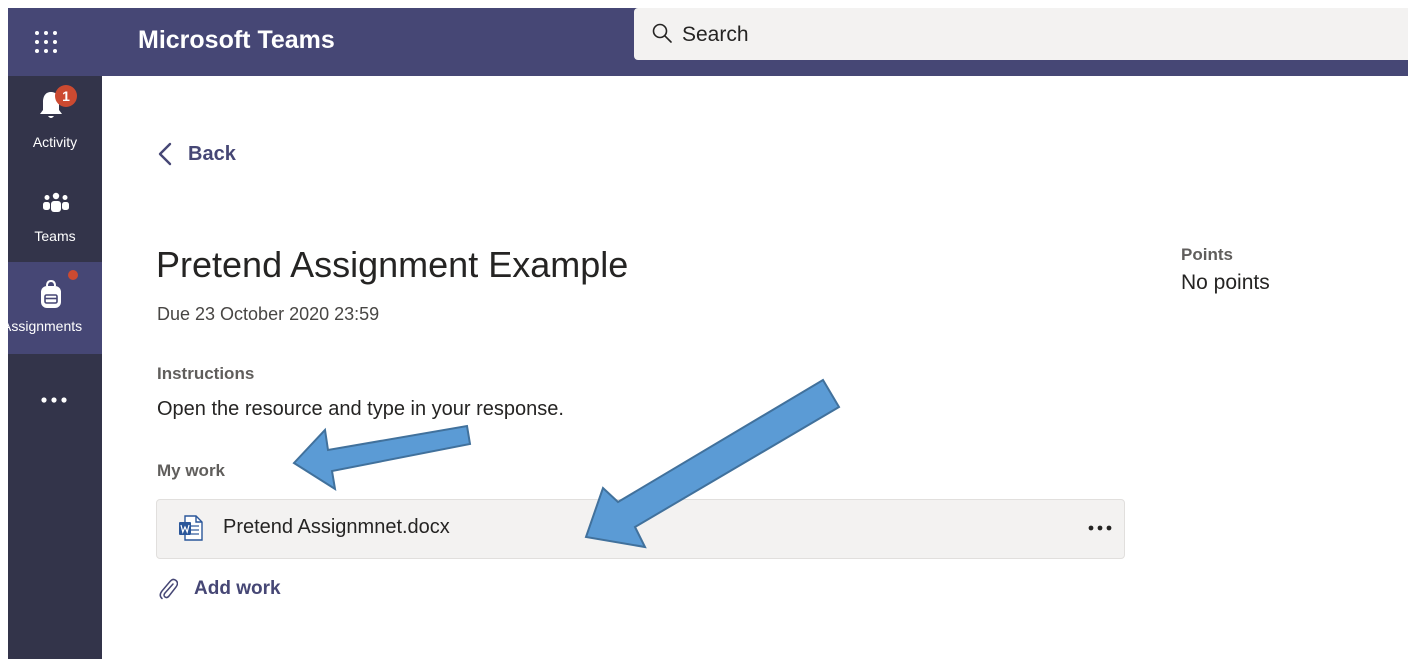  I want to click on rail-item-activity: 1 Activity, so click(55, 122).